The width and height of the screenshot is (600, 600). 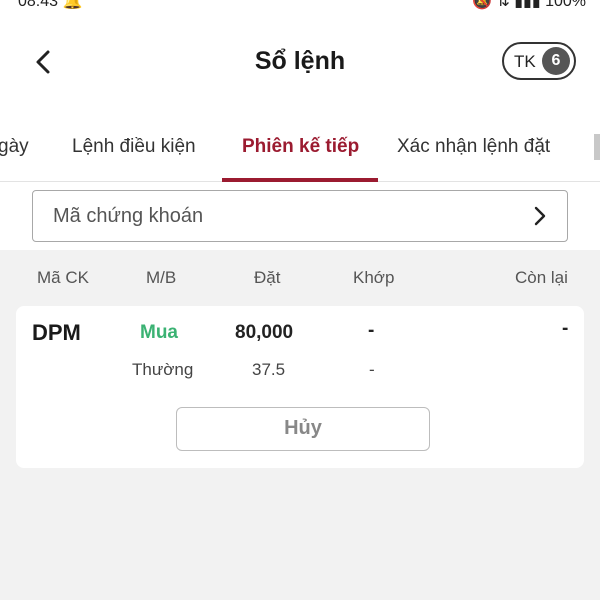 What do you see at coordinates (374, 277) in the screenshot?
I see `col-matched: Khớp` at bounding box center [374, 277].